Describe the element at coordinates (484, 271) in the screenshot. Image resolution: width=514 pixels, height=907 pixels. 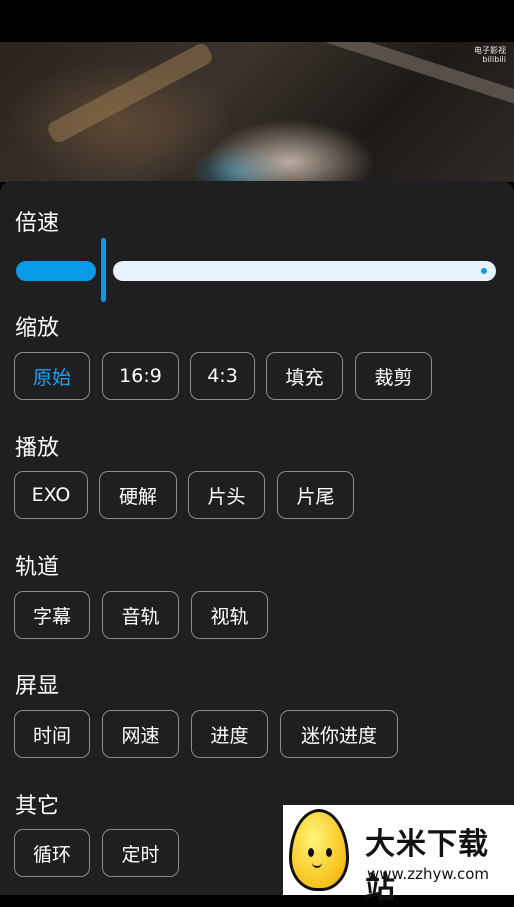
I see `speed-slider-end-dot` at that location.